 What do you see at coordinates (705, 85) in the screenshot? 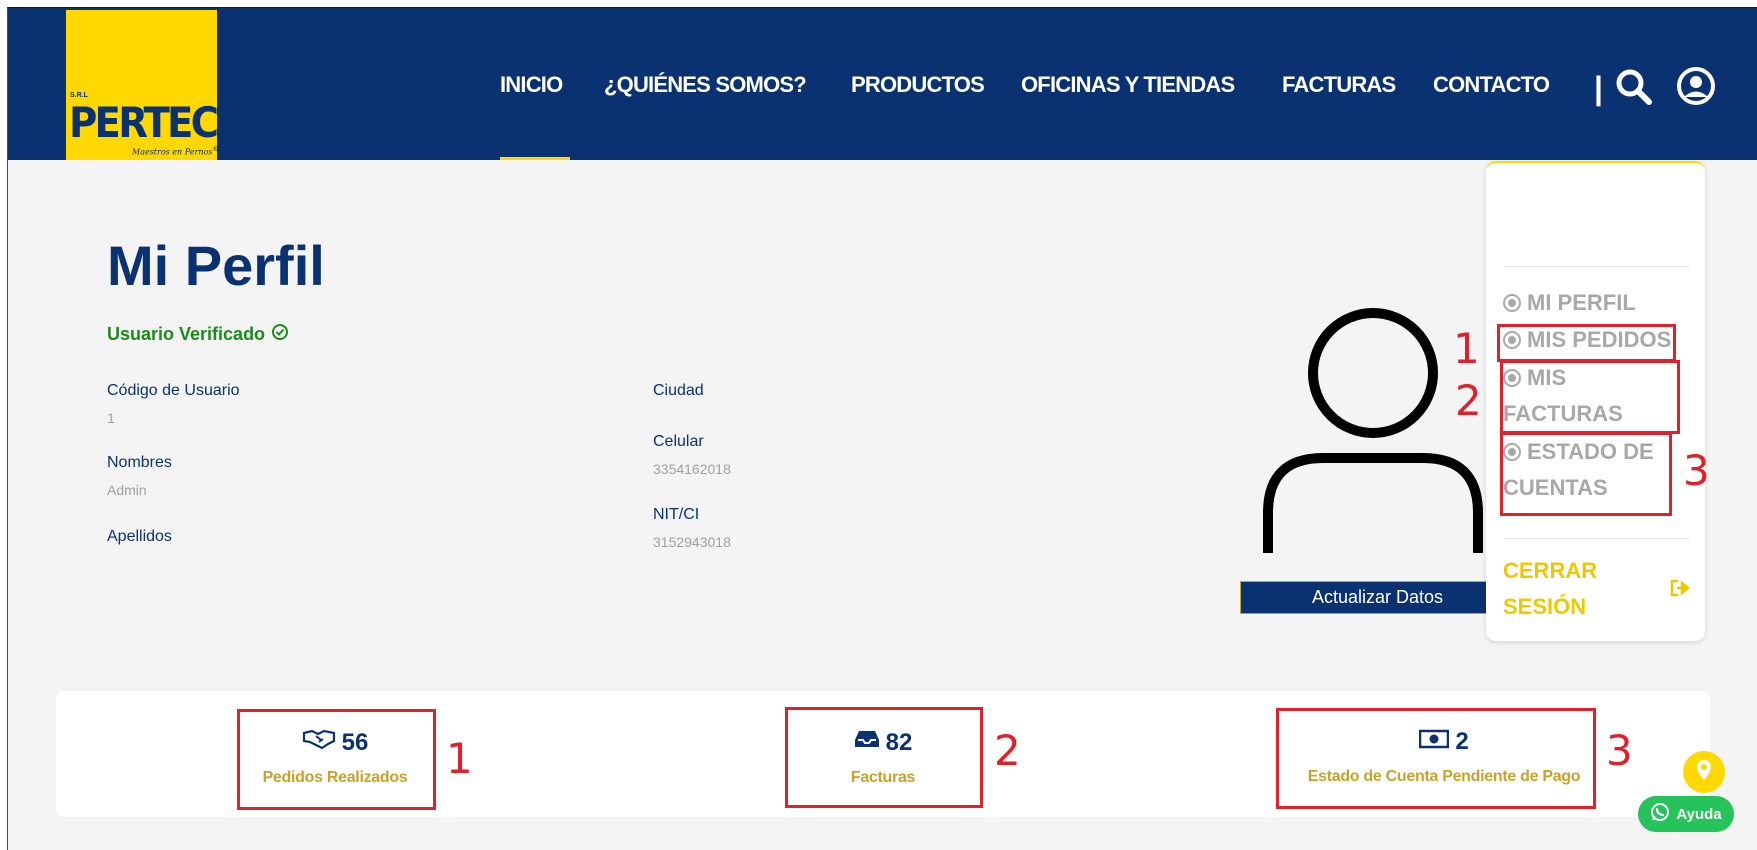
I see `nav-quienes-somos: ¿QUIÉNES SOMOS?` at bounding box center [705, 85].